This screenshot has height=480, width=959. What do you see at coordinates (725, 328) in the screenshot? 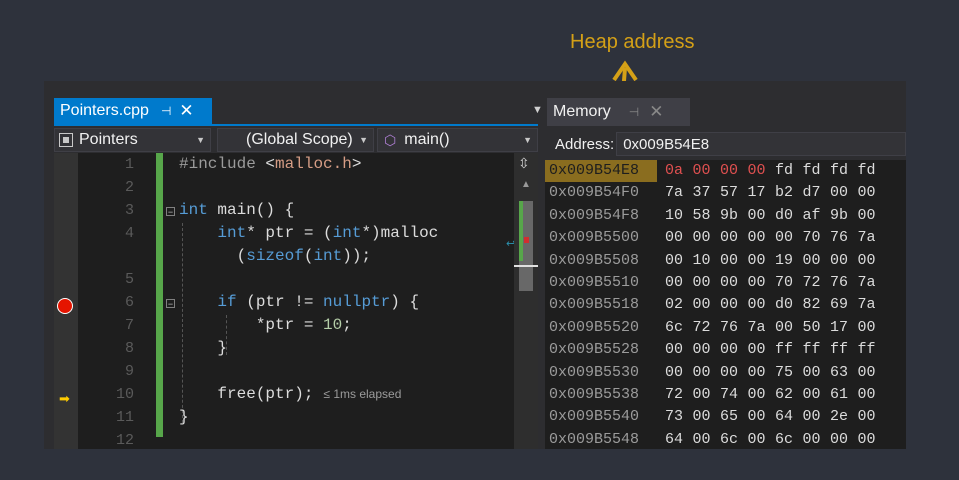
I see `memory-row: 0x009B5520 6c 72 76 7a 00 50 17 00` at bounding box center [725, 328].